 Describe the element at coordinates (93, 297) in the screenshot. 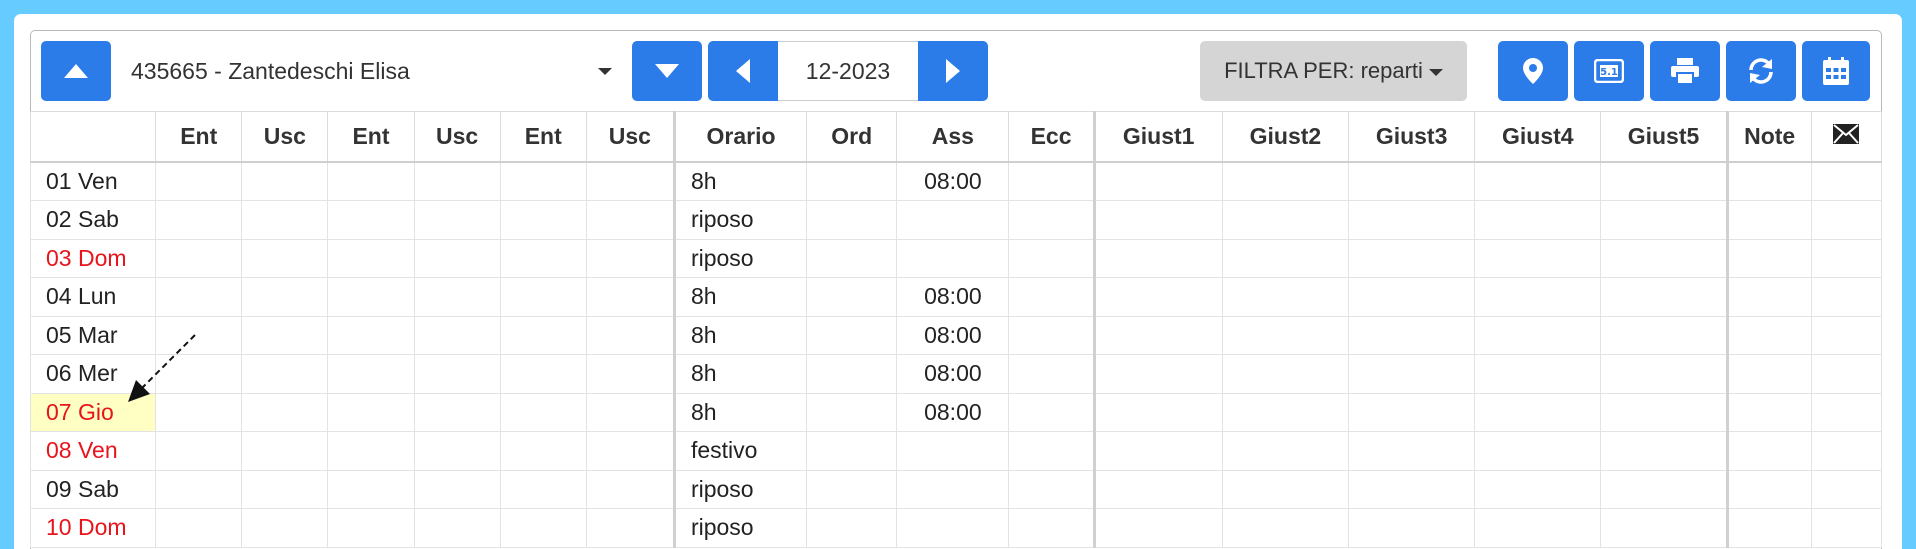

I see `day-cell: 04 Lun` at that location.